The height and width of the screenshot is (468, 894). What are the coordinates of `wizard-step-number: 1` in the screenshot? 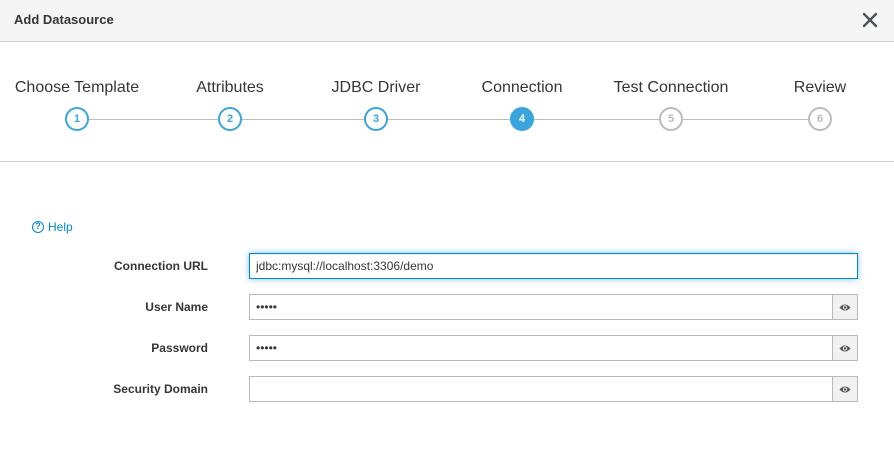 It's located at (77, 119).